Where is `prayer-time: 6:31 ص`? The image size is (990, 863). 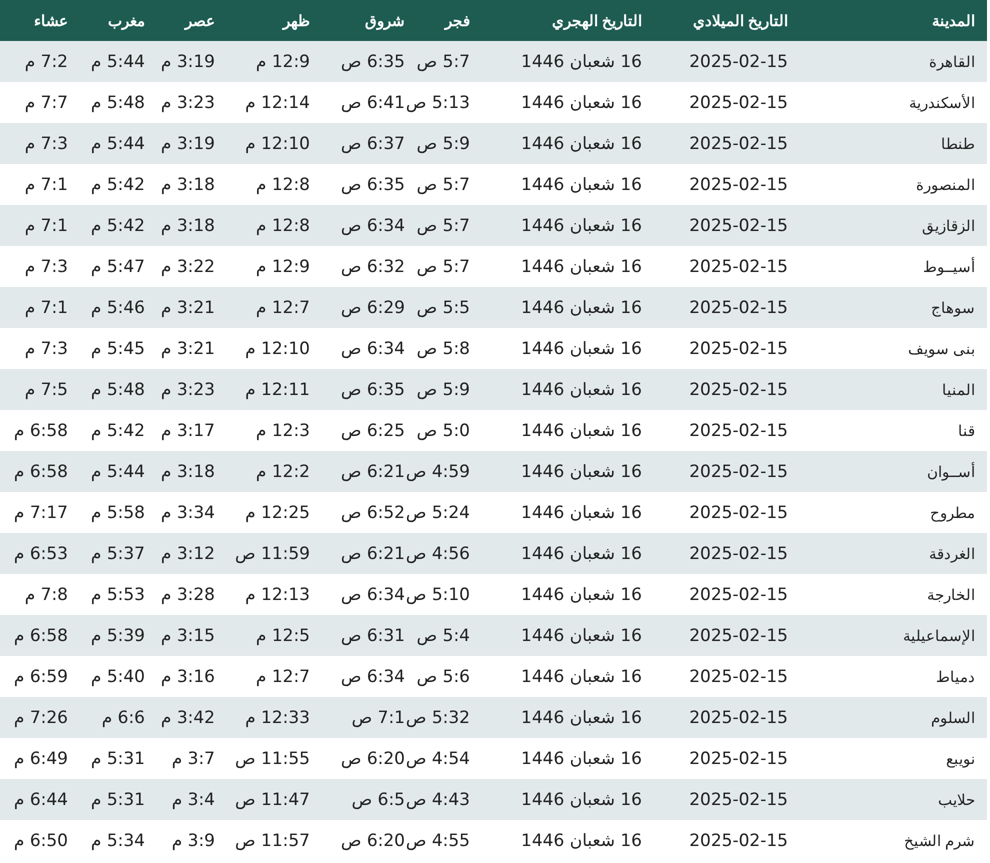
prayer-time: 6:31 ص is located at coordinates (372, 636).